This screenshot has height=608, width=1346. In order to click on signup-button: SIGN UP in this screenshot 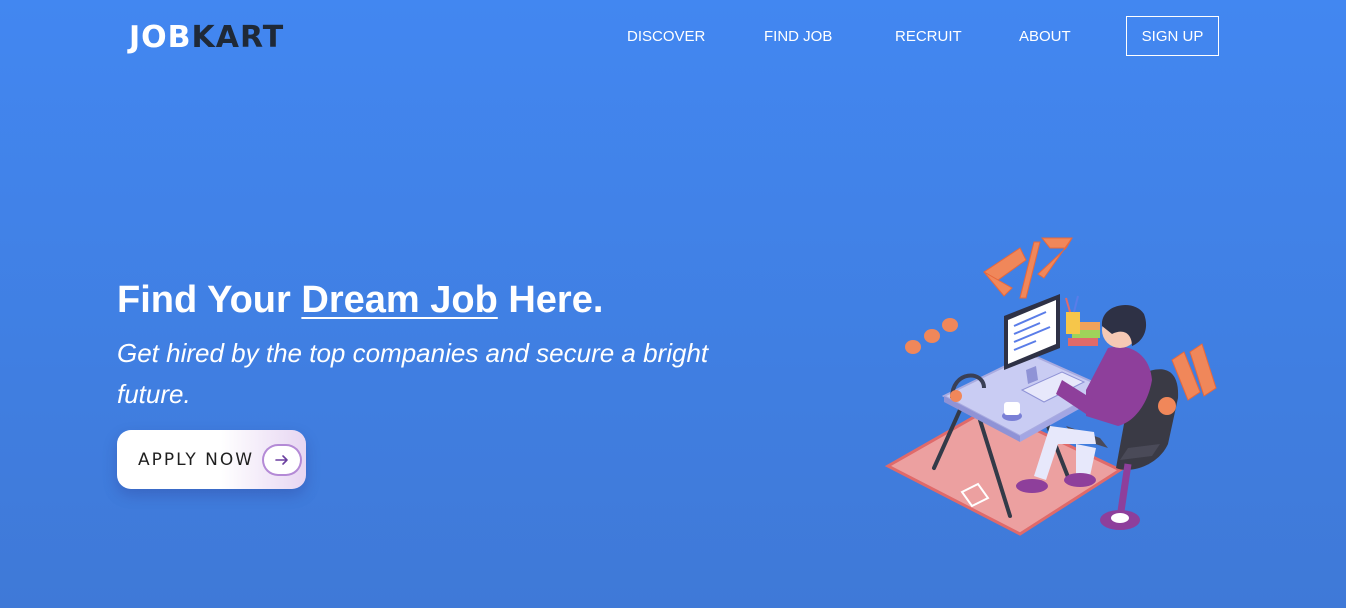, I will do `click(1172, 36)`.